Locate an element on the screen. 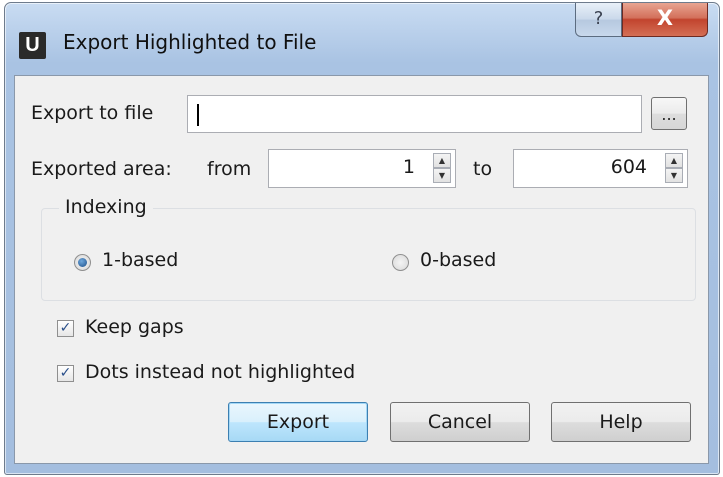  text-caret is located at coordinates (198, 115).